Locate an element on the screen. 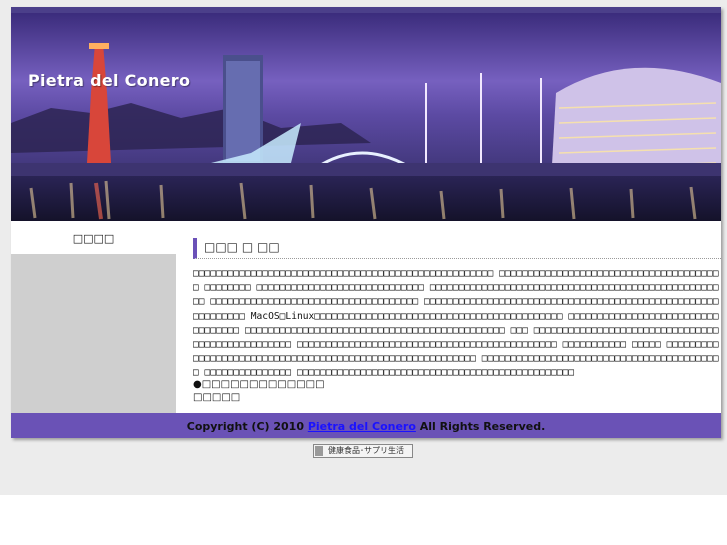 The width and height of the screenshot is (727, 545). badge-icon is located at coordinates (319, 451).